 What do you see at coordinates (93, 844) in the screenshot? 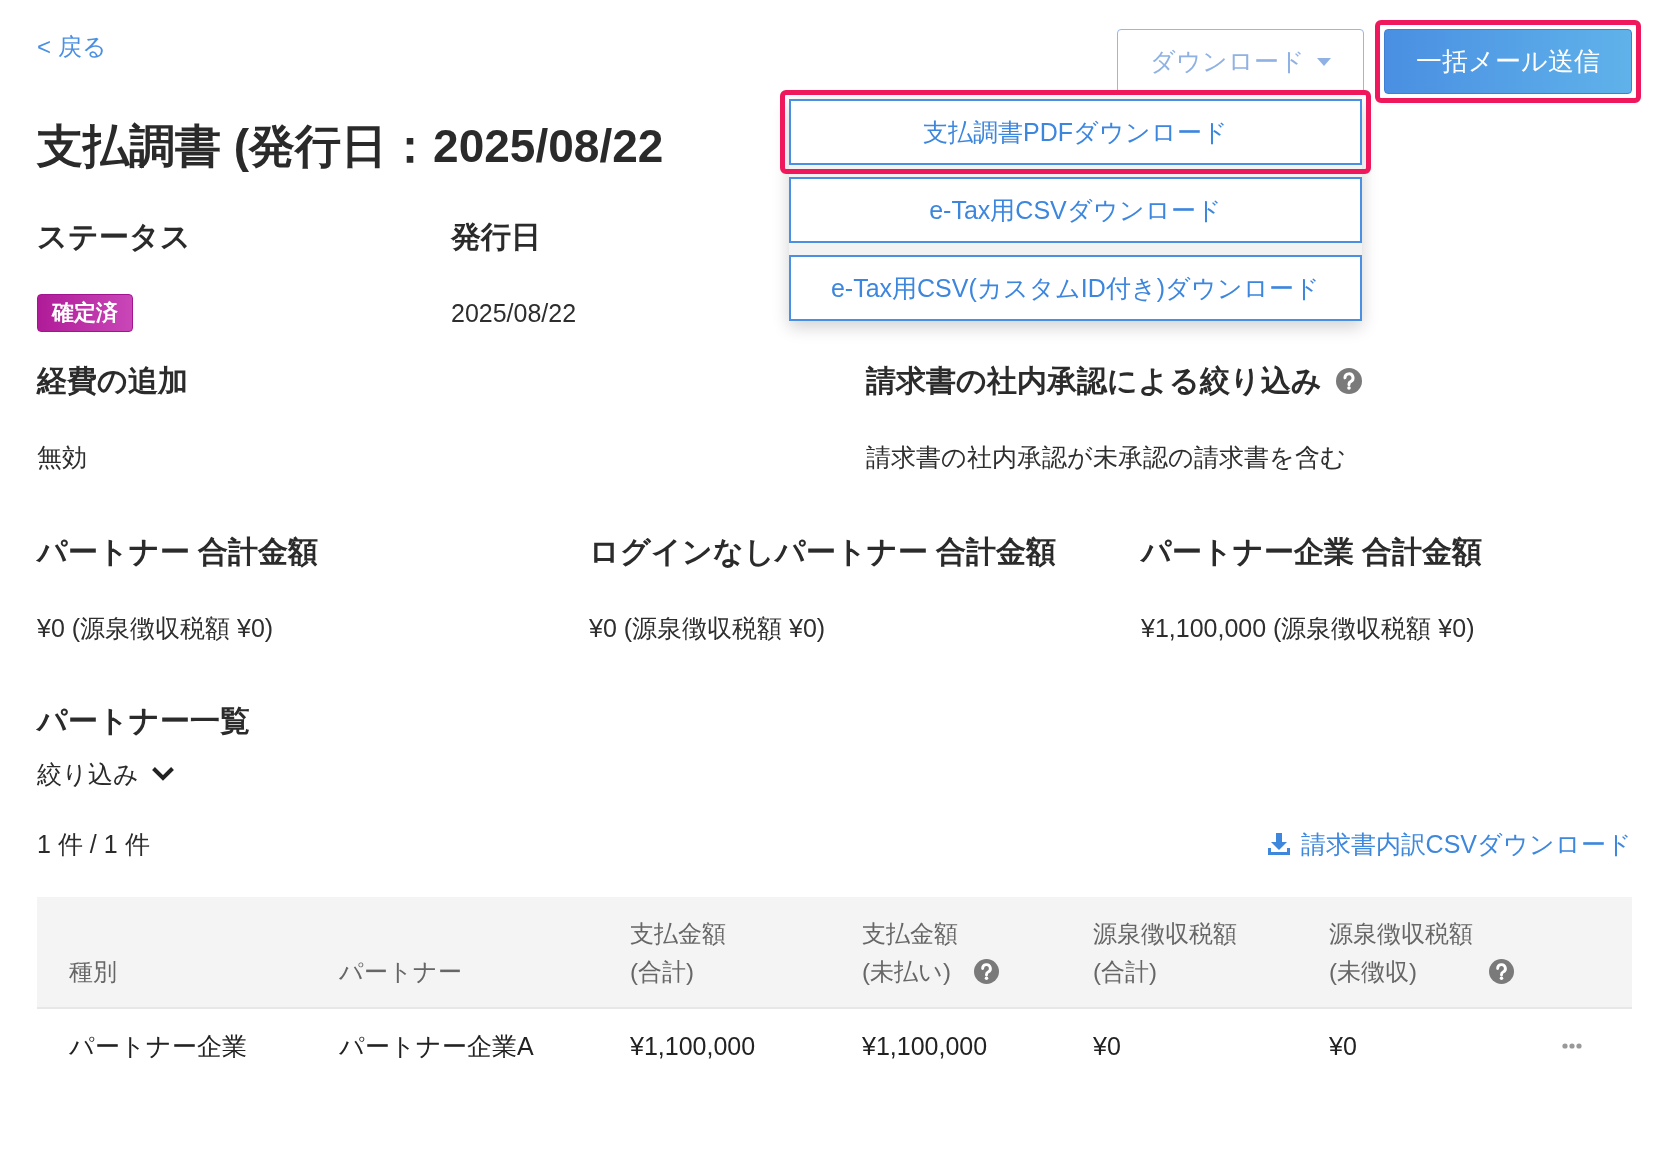
I see `result-count: 1 件 / 1 件` at bounding box center [93, 844].